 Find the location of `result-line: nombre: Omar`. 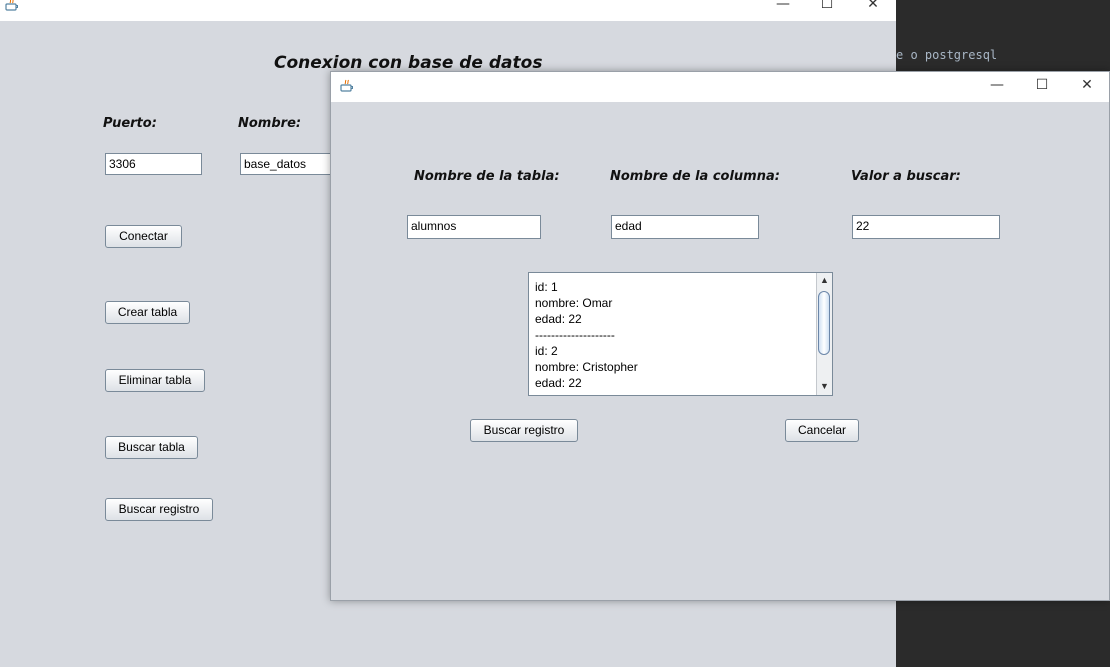

result-line: nombre: Omar is located at coordinates (574, 303).